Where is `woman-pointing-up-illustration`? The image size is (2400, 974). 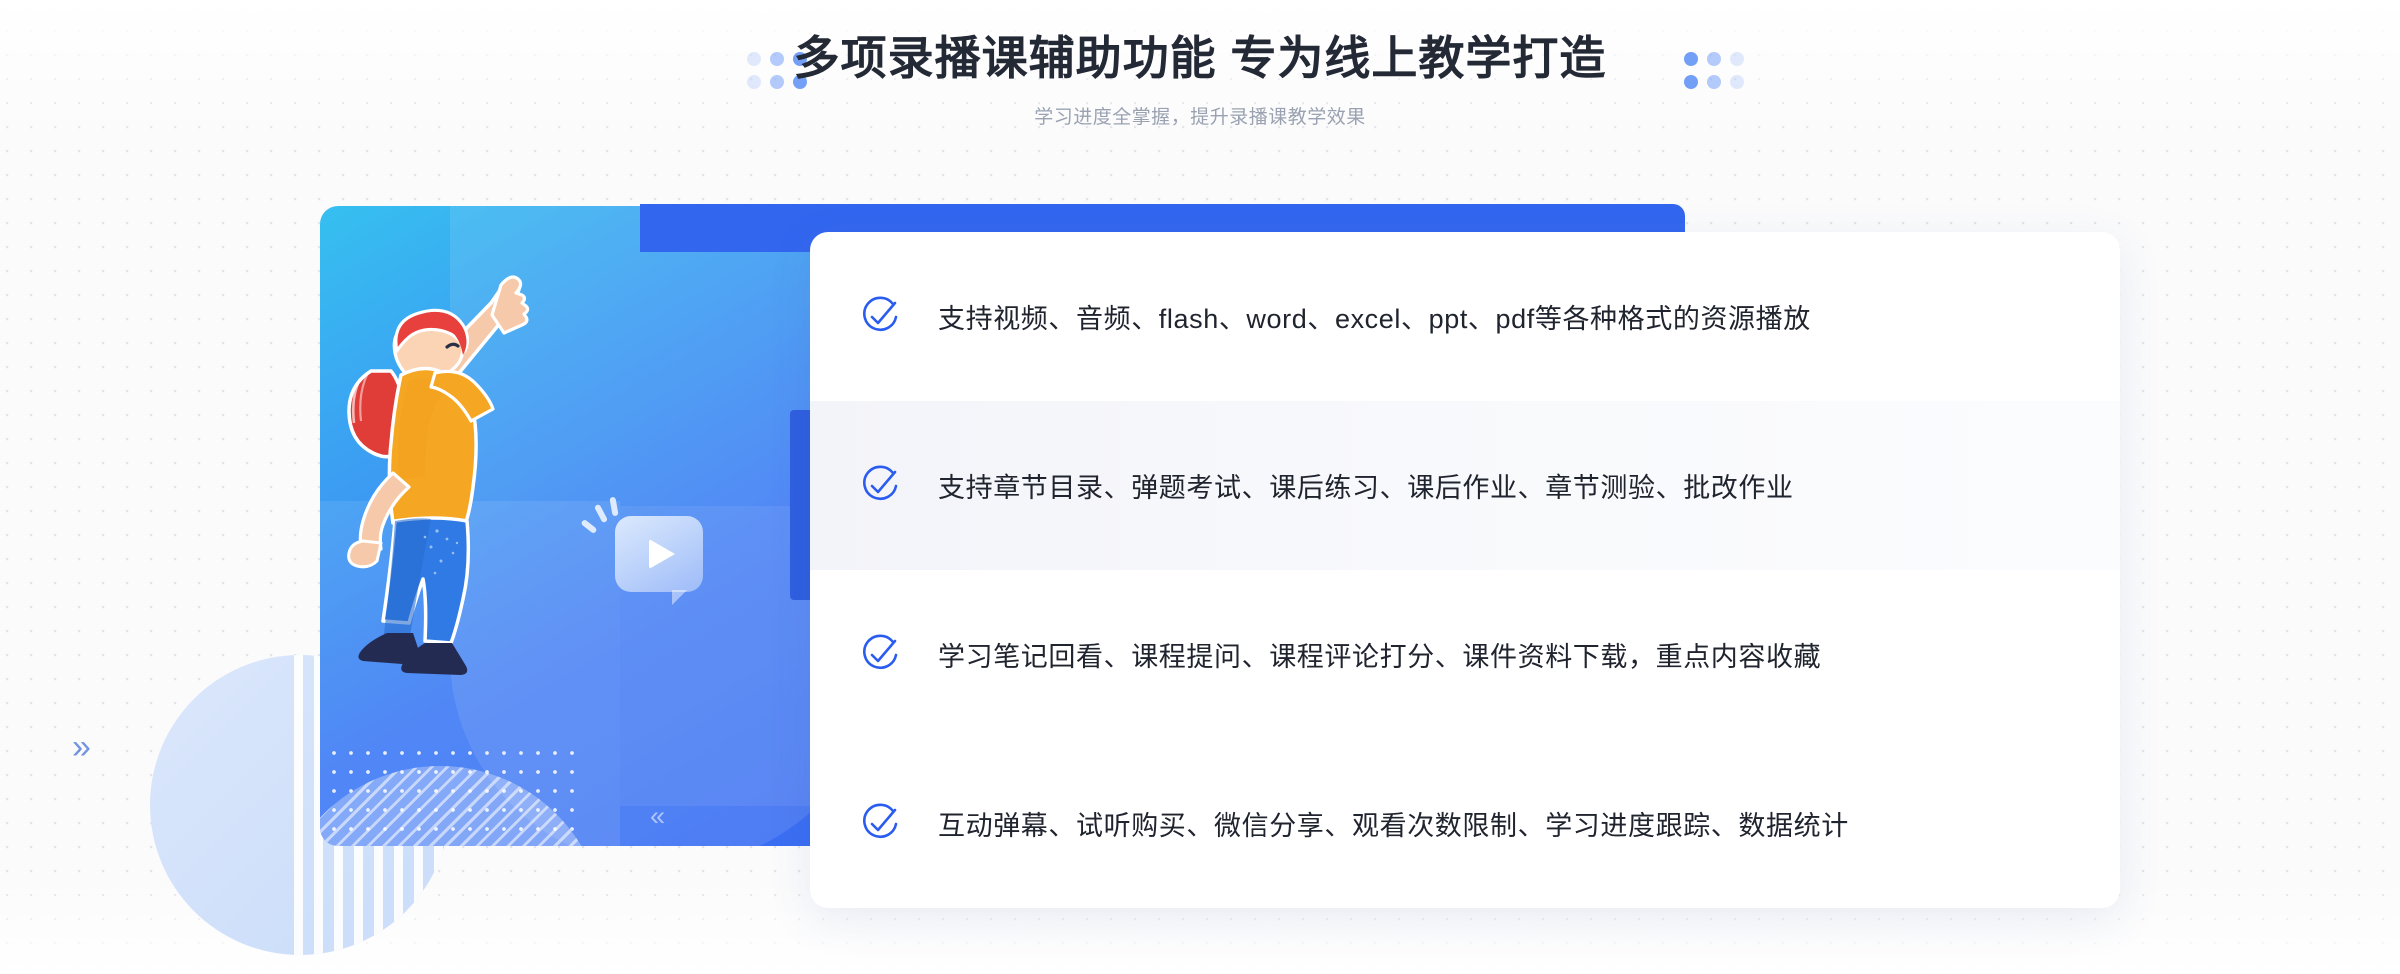
woman-pointing-up-illustration is located at coordinates (435, 465).